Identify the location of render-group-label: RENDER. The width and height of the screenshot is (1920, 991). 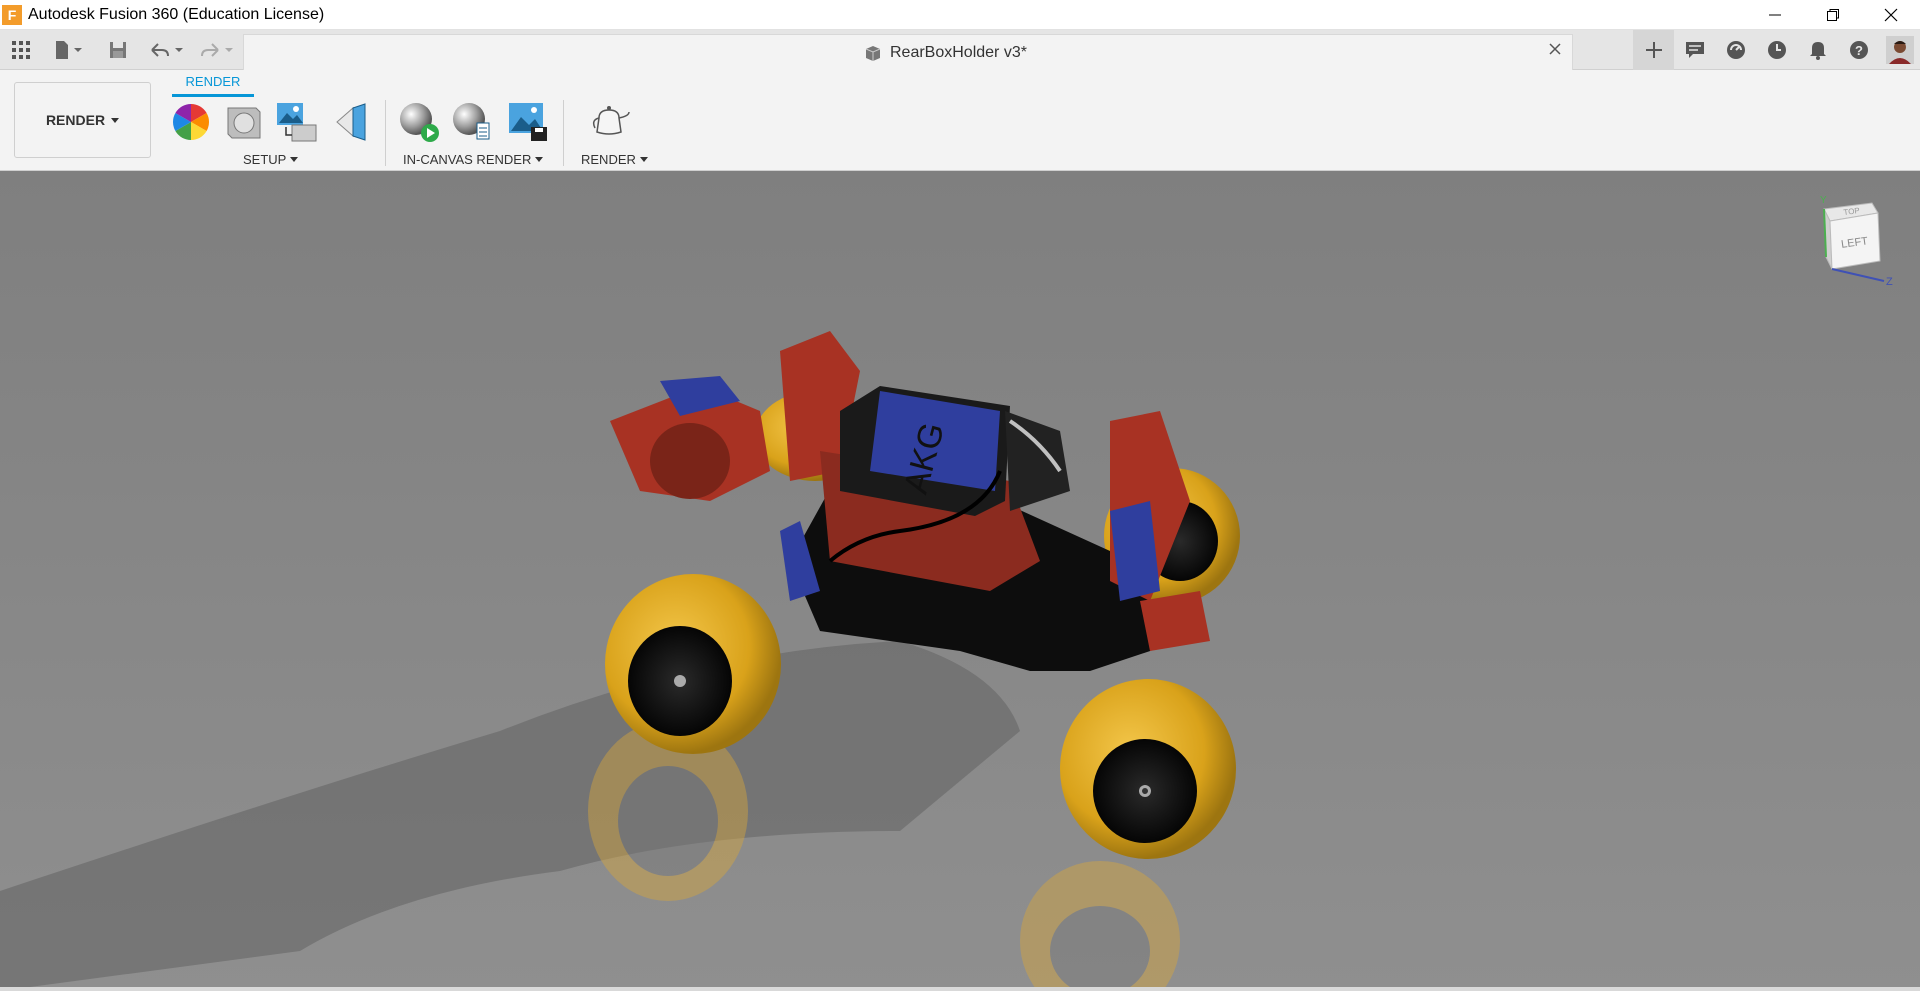
(614, 159).